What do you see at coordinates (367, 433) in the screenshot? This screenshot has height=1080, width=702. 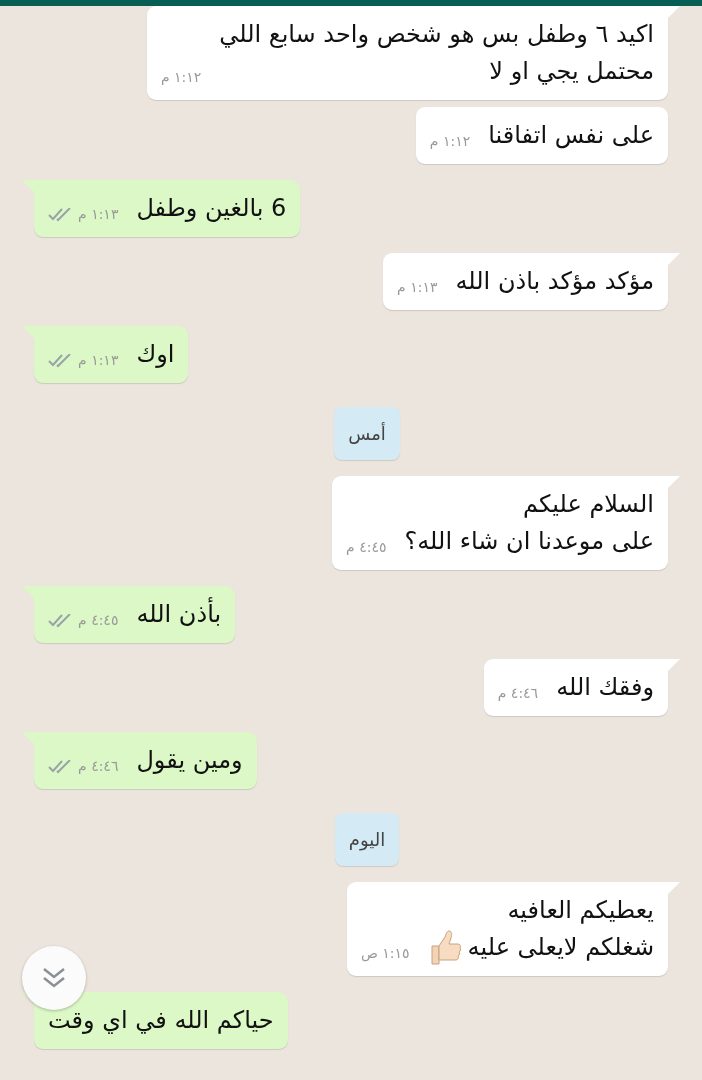 I see `date-chip: أمس` at bounding box center [367, 433].